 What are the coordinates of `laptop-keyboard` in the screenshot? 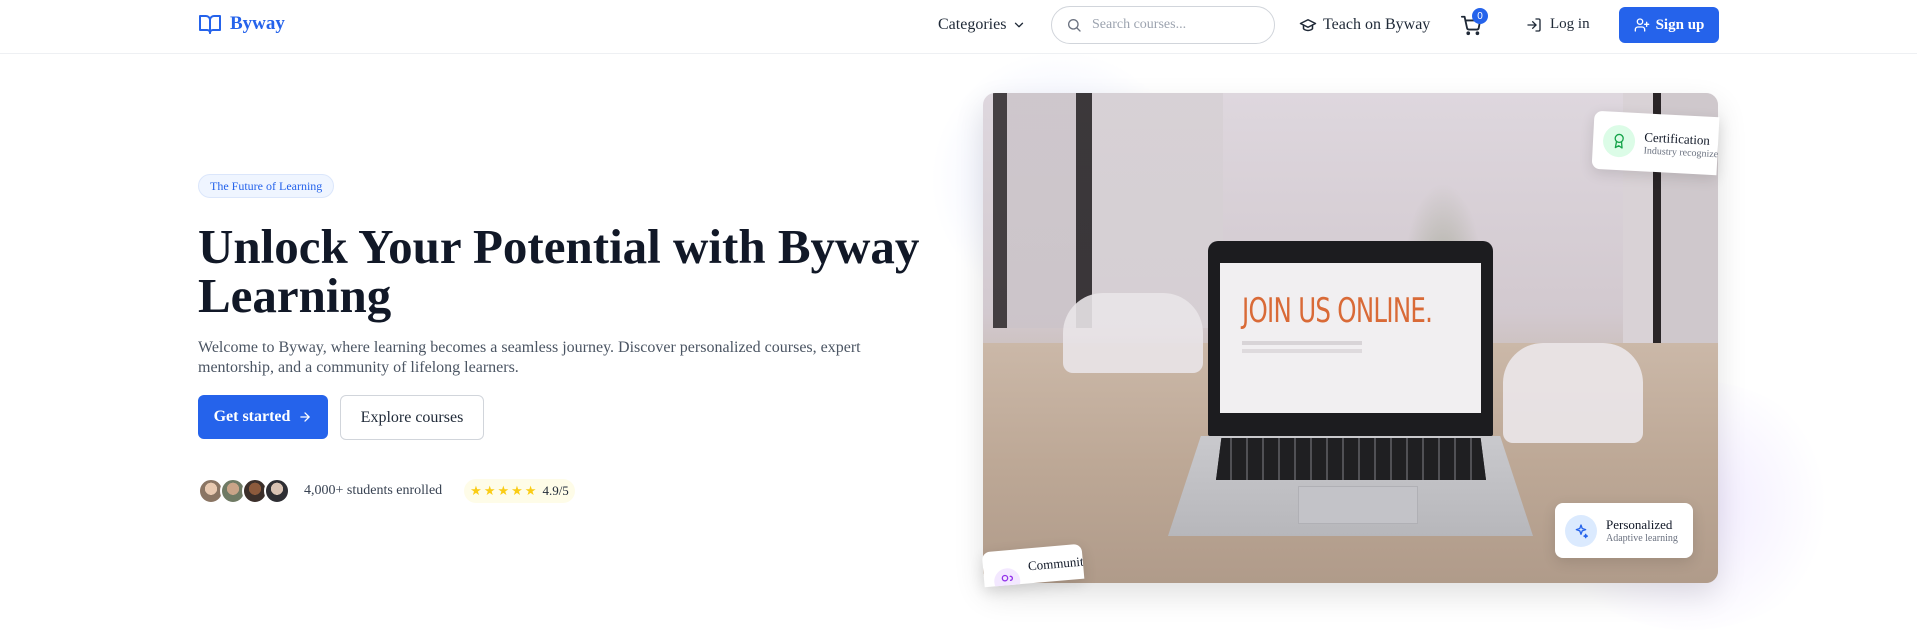 It's located at (1351, 459).